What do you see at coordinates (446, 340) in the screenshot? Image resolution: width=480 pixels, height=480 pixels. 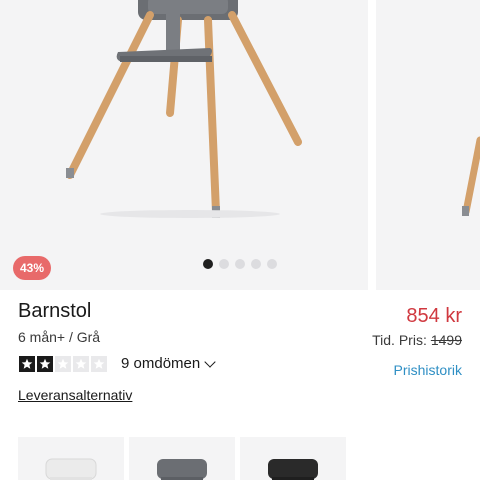 I see `previous-price-value: 1499` at bounding box center [446, 340].